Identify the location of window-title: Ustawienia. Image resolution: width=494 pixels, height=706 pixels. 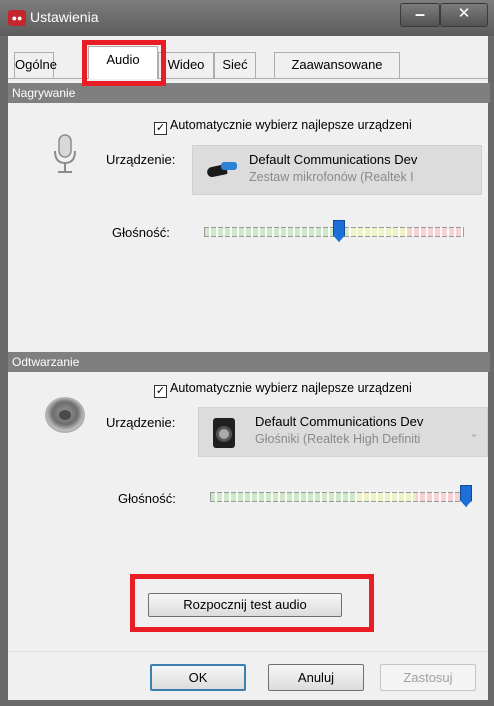
(64, 17).